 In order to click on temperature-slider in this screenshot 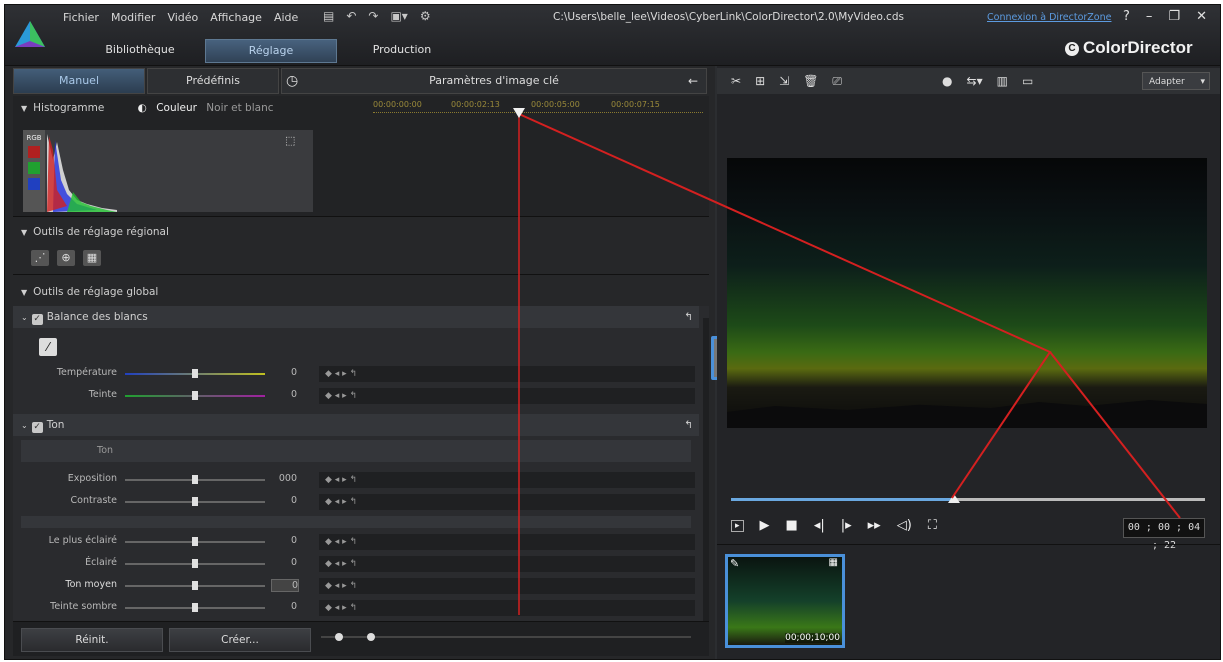, I will do `click(195, 373)`.